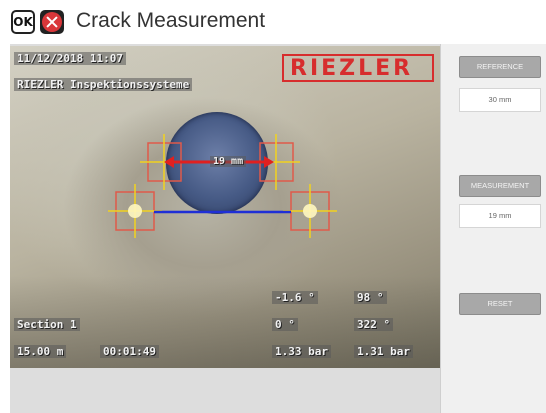 This screenshot has width=546, height=413. Describe the element at coordinates (352, 68) in the screenshot. I see `logo-text: RIEZLER` at that location.